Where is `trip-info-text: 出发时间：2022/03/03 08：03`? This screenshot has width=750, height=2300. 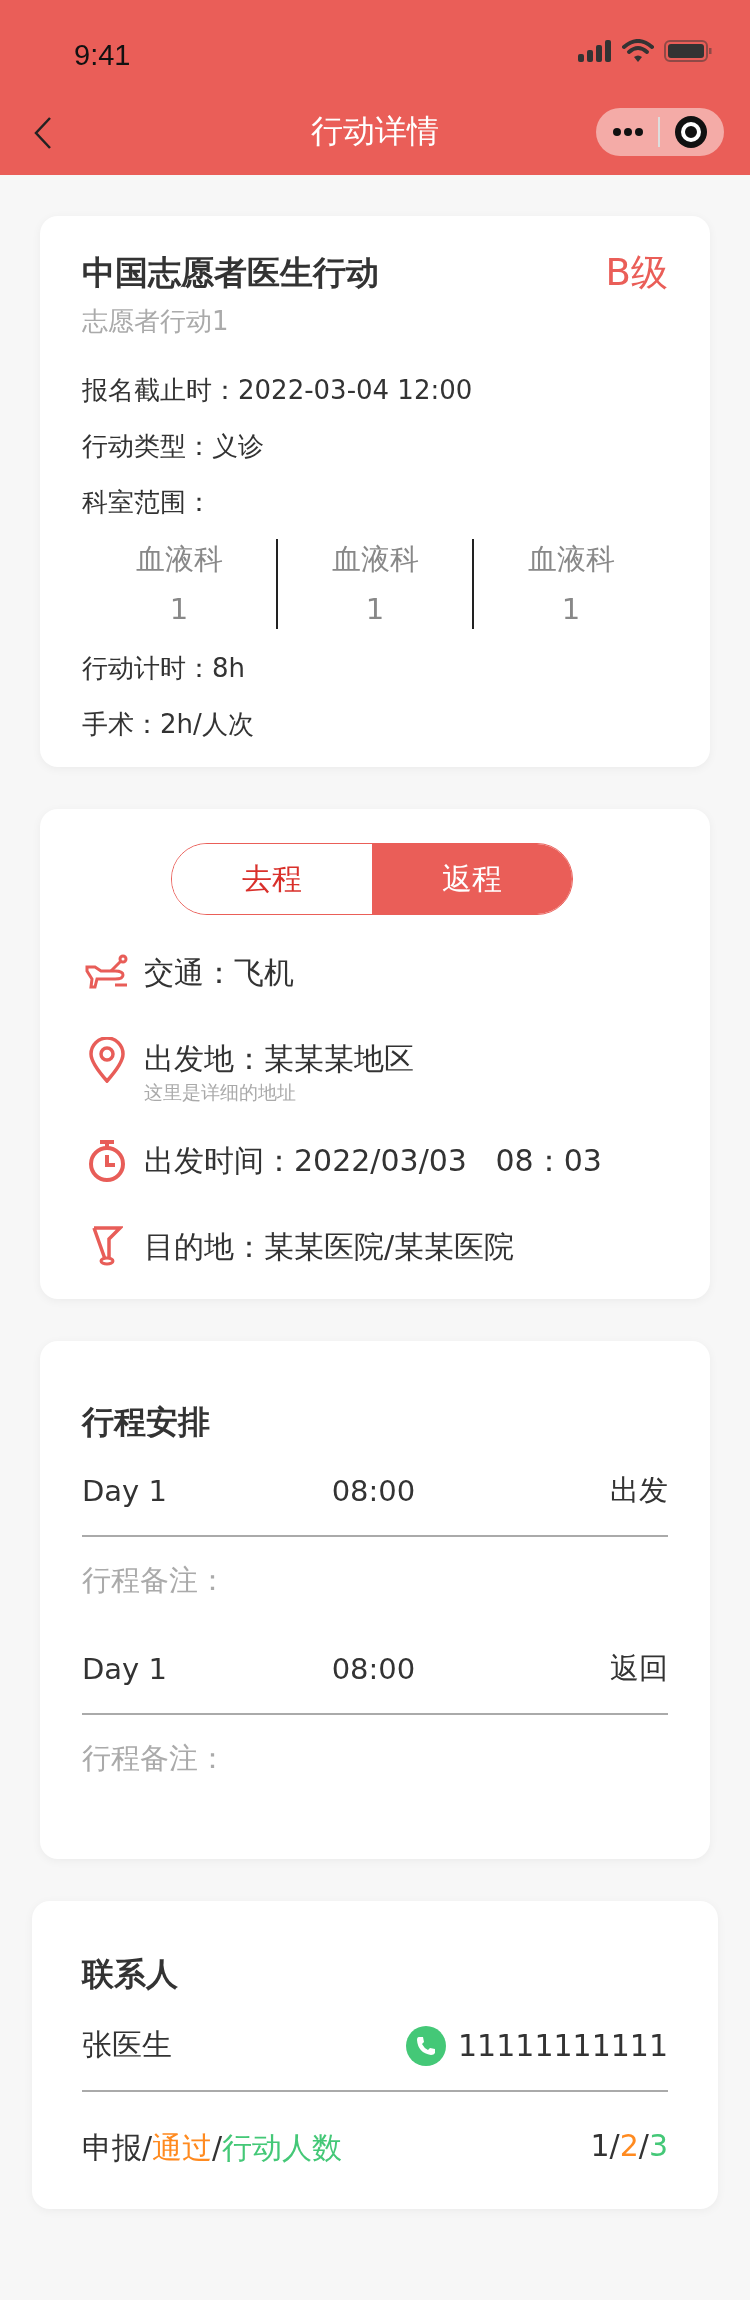 trip-info-text: 出发时间：2022/03/03 08：03 is located at coordinates (373, 1161).